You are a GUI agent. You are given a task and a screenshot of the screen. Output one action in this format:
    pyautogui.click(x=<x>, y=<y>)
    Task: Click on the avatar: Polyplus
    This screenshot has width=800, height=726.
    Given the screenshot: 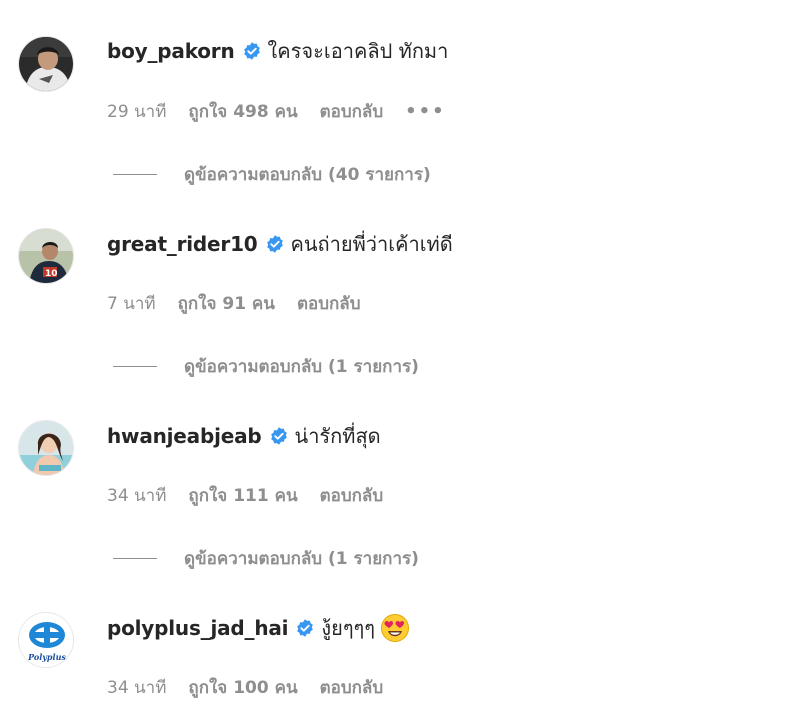 What is the action you would take?
    pyautogui.click(x=46, y=640)
    